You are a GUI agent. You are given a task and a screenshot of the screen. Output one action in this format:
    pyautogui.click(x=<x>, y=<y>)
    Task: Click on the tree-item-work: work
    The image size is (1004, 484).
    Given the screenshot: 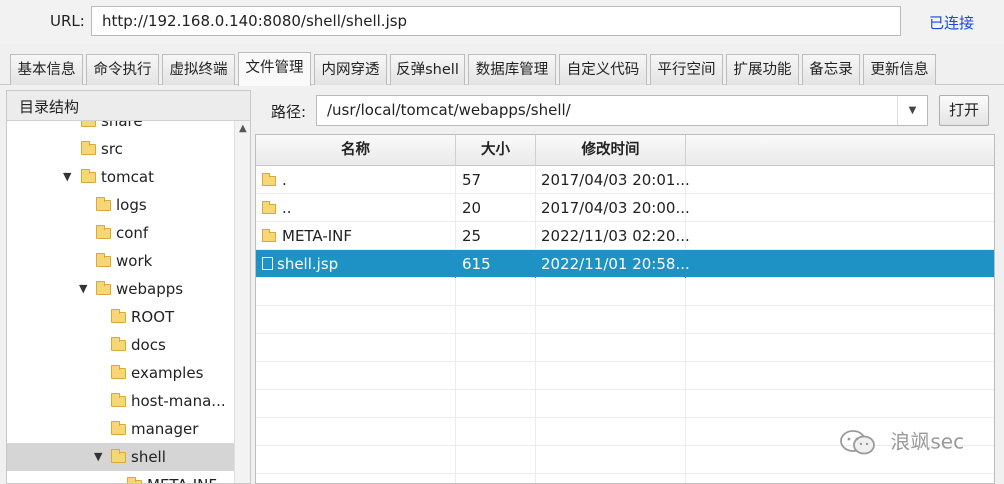 What is the action you would take?
    pyautogui.click(x=120, y=261)
    